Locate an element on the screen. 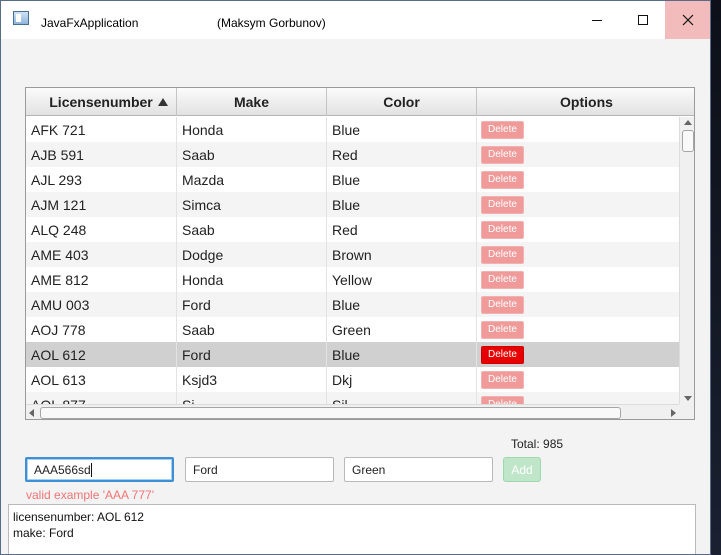 The image size is (721, 555). cell-licensenumber: AME 403 is located at coordinates (101, 254).